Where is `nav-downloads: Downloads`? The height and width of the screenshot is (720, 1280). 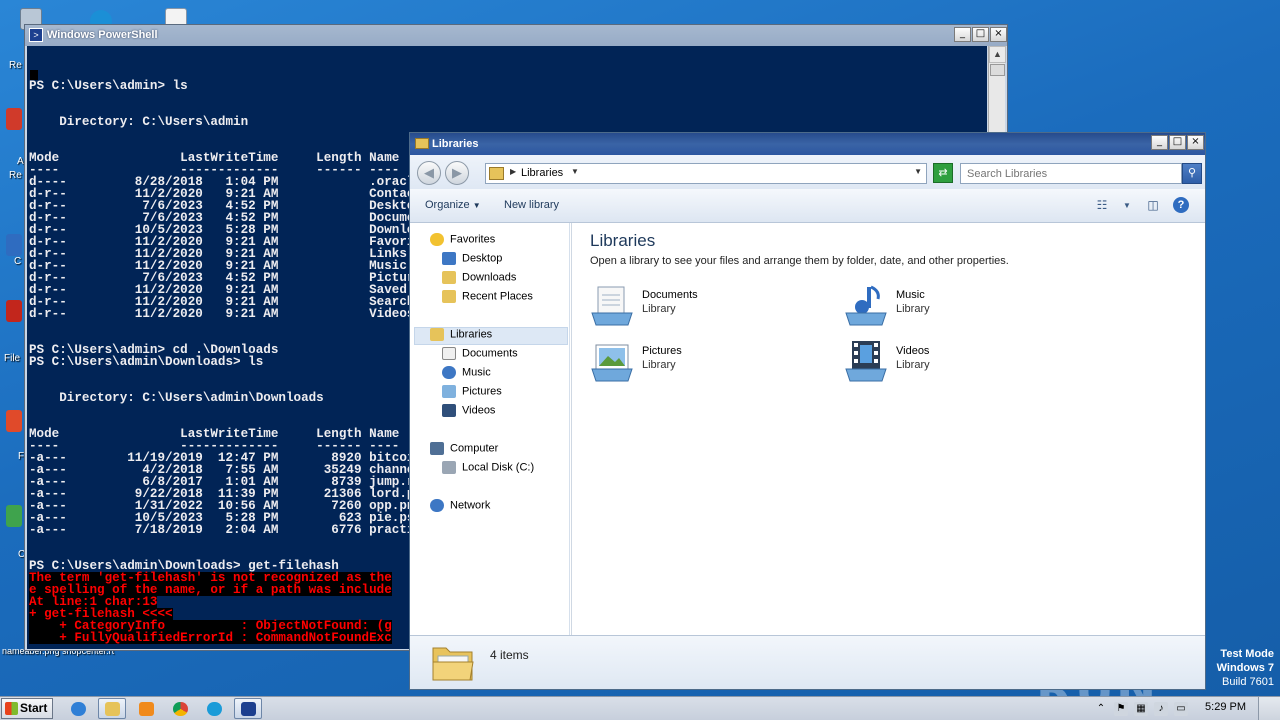 nav-downloads: Downloads is located at coordinates (479, 280).